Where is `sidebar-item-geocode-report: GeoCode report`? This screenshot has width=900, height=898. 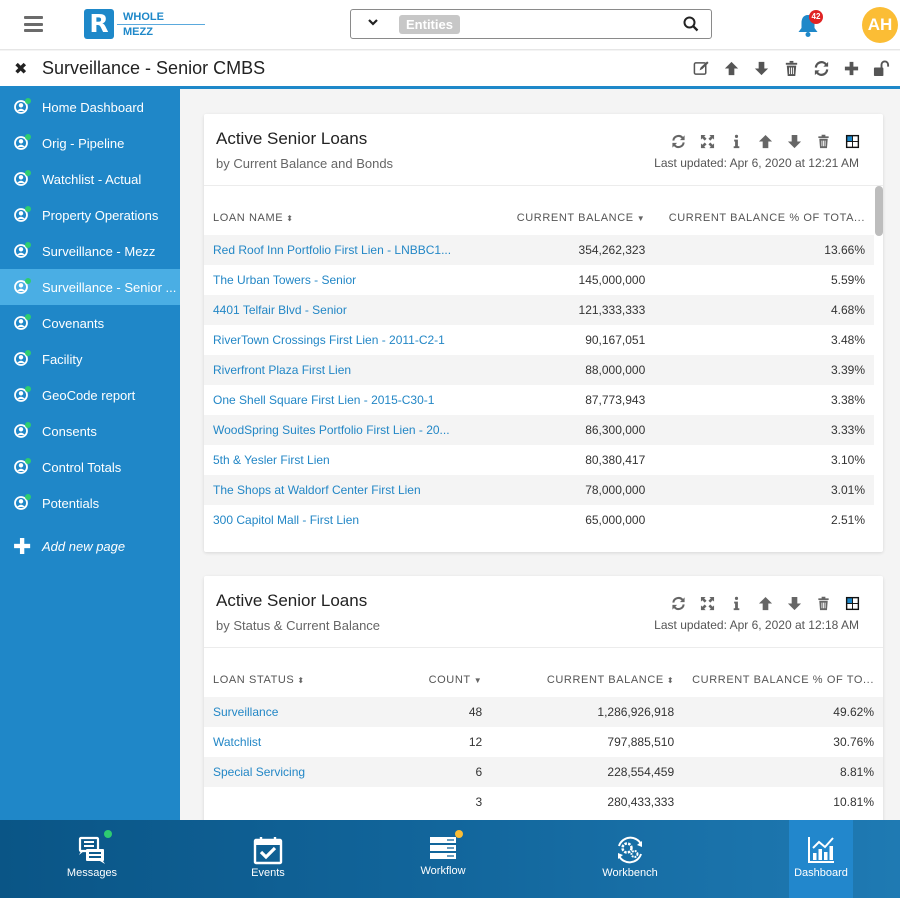 sidebar-item-geocode-report: GeoCode report is located at coordinates (90, 395).